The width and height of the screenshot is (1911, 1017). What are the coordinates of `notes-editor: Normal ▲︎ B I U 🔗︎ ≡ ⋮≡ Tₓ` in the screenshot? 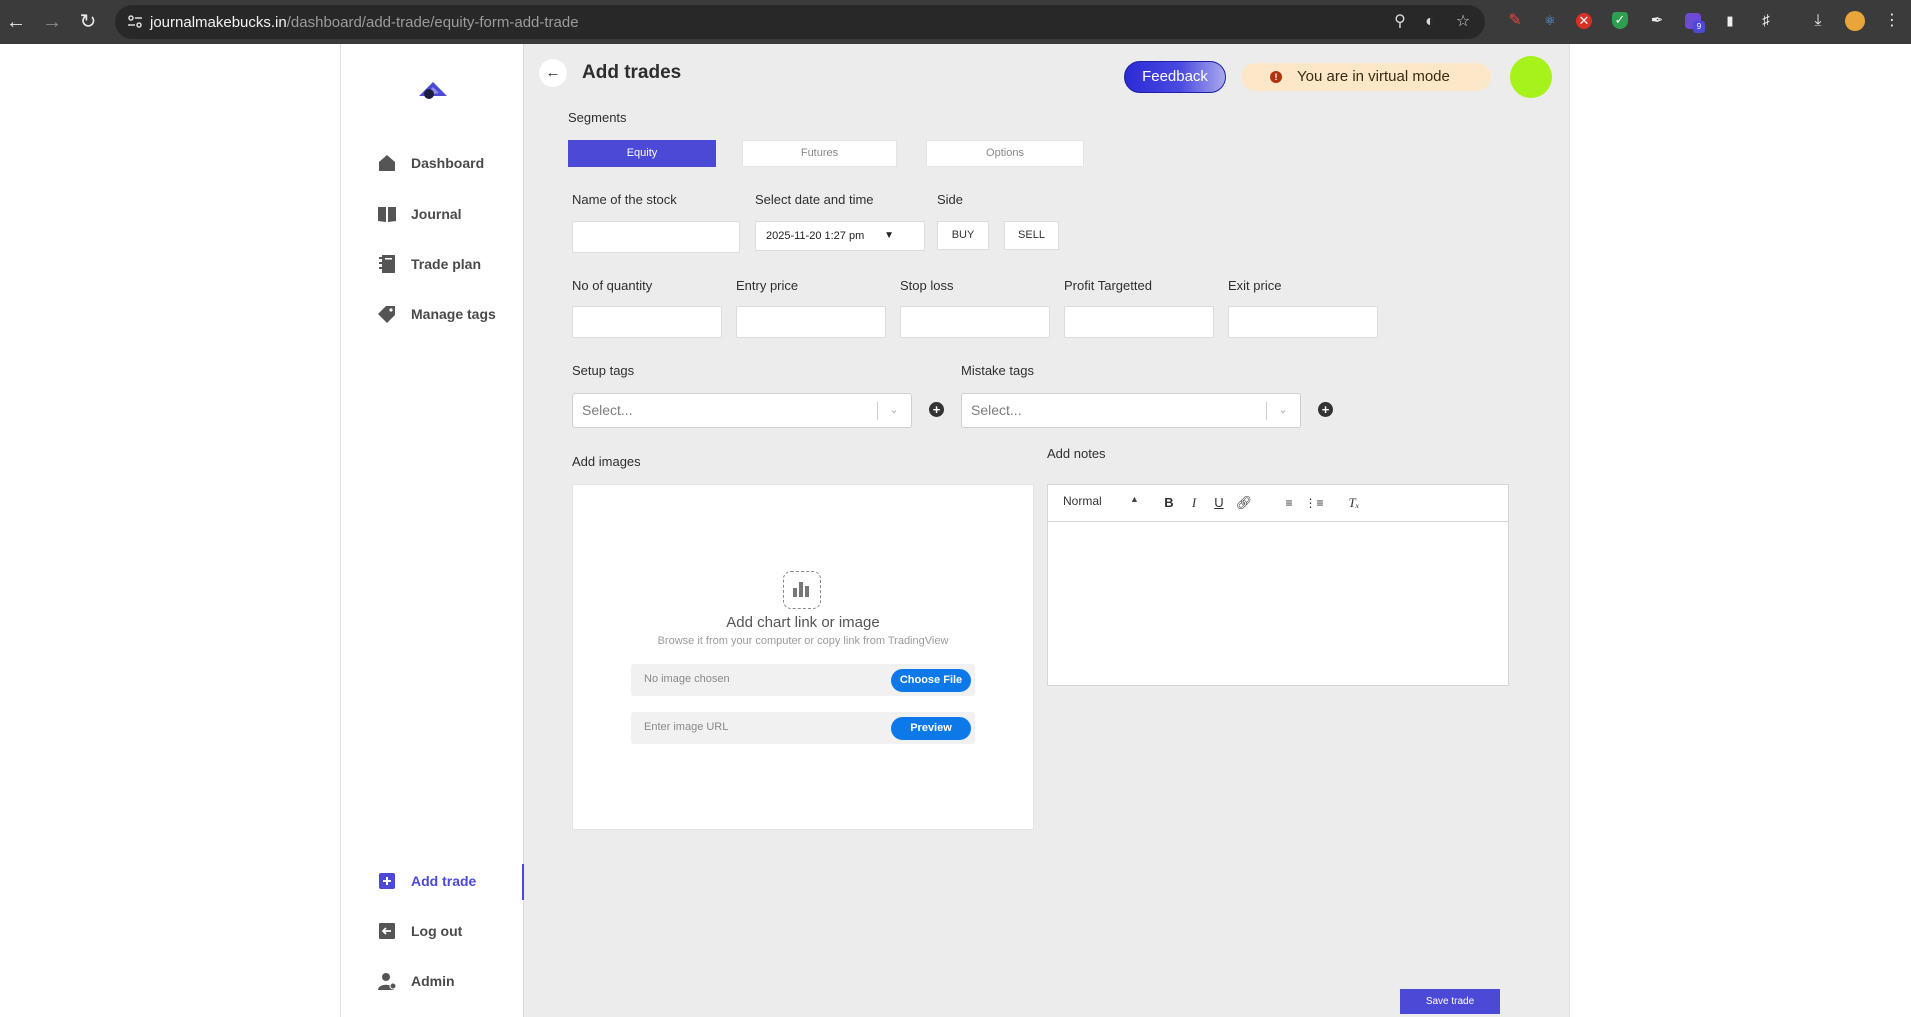 It's located at (1278, 585).